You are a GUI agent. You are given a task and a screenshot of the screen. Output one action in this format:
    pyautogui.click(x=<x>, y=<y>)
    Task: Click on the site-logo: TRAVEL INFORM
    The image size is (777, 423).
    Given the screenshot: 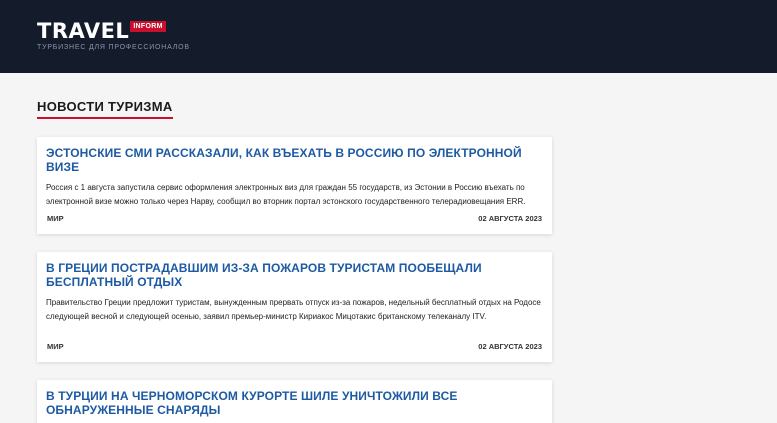 What is the action you would take?
    pyautogui.click(x=101, y=31)
    